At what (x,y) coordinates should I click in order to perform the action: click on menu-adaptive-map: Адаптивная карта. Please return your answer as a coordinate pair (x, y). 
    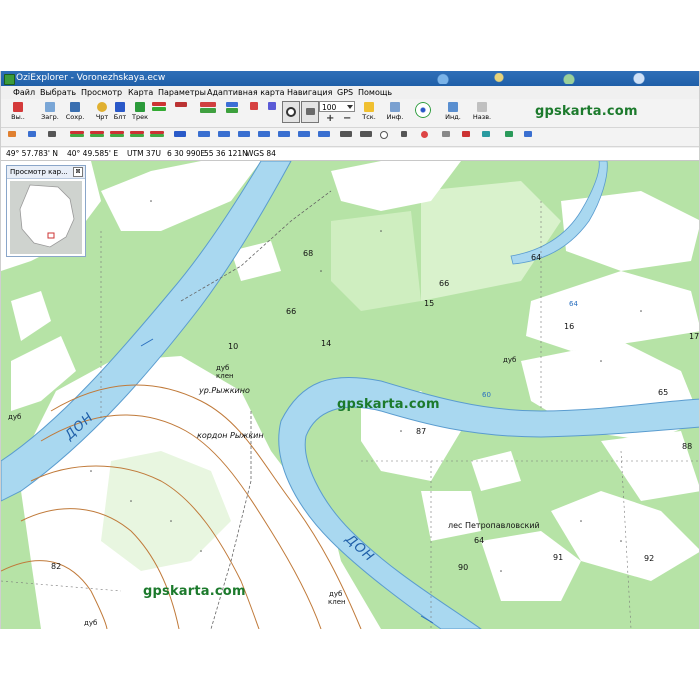
    Looking at the image, I should click on (246, 92).